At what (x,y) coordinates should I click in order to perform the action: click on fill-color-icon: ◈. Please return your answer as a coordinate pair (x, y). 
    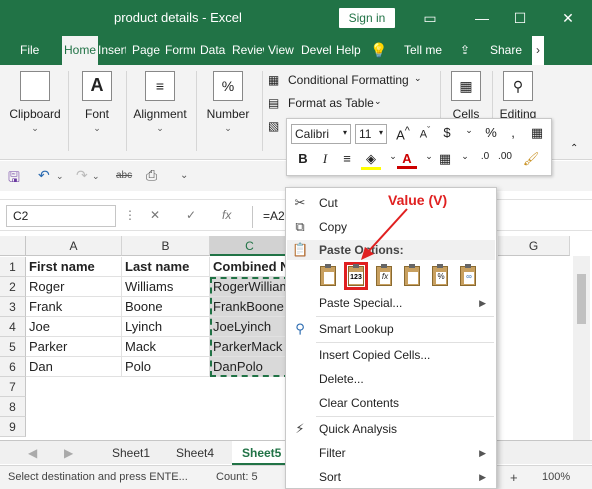
    Looking at the image, I should click on (371, 160).